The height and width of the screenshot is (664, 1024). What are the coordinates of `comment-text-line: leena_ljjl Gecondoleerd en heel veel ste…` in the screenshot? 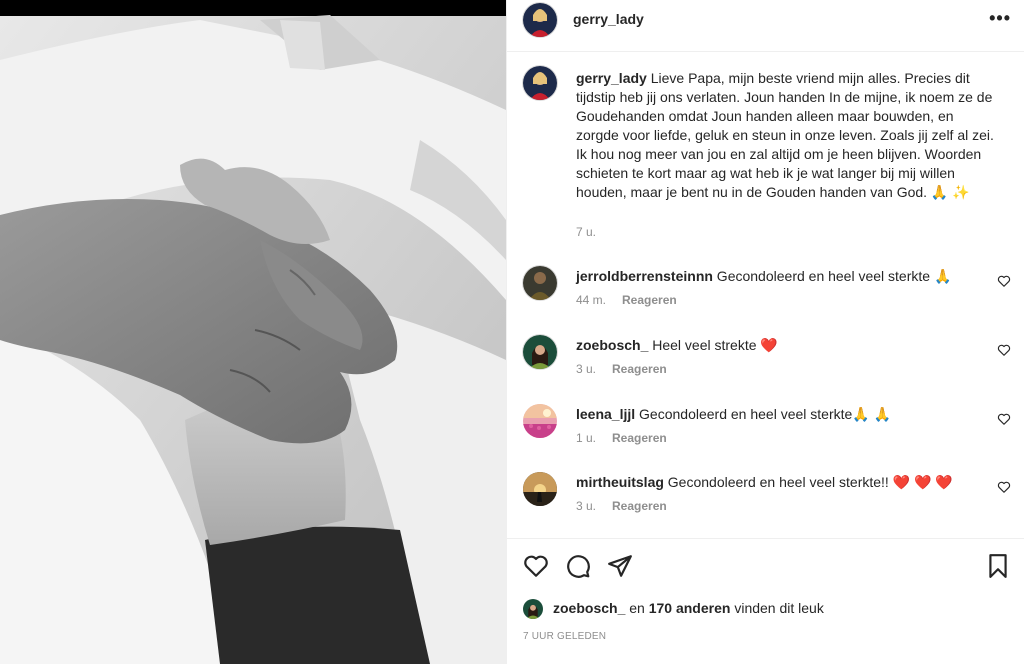 It's located at (781, 414).